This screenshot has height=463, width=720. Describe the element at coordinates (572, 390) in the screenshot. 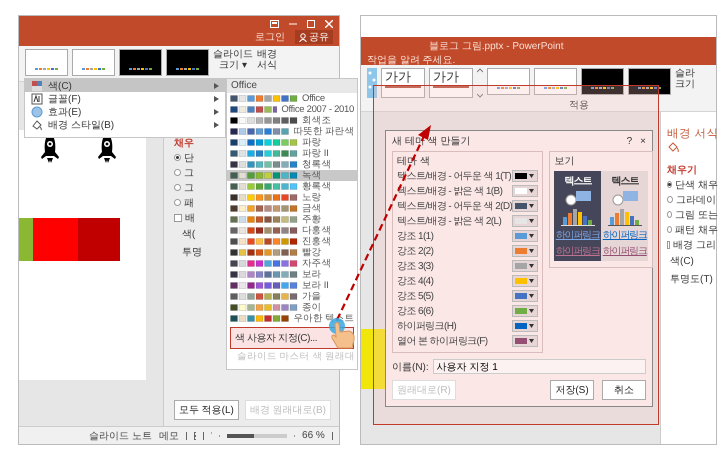

I see `dialog-button: 저장(S)` at that location.